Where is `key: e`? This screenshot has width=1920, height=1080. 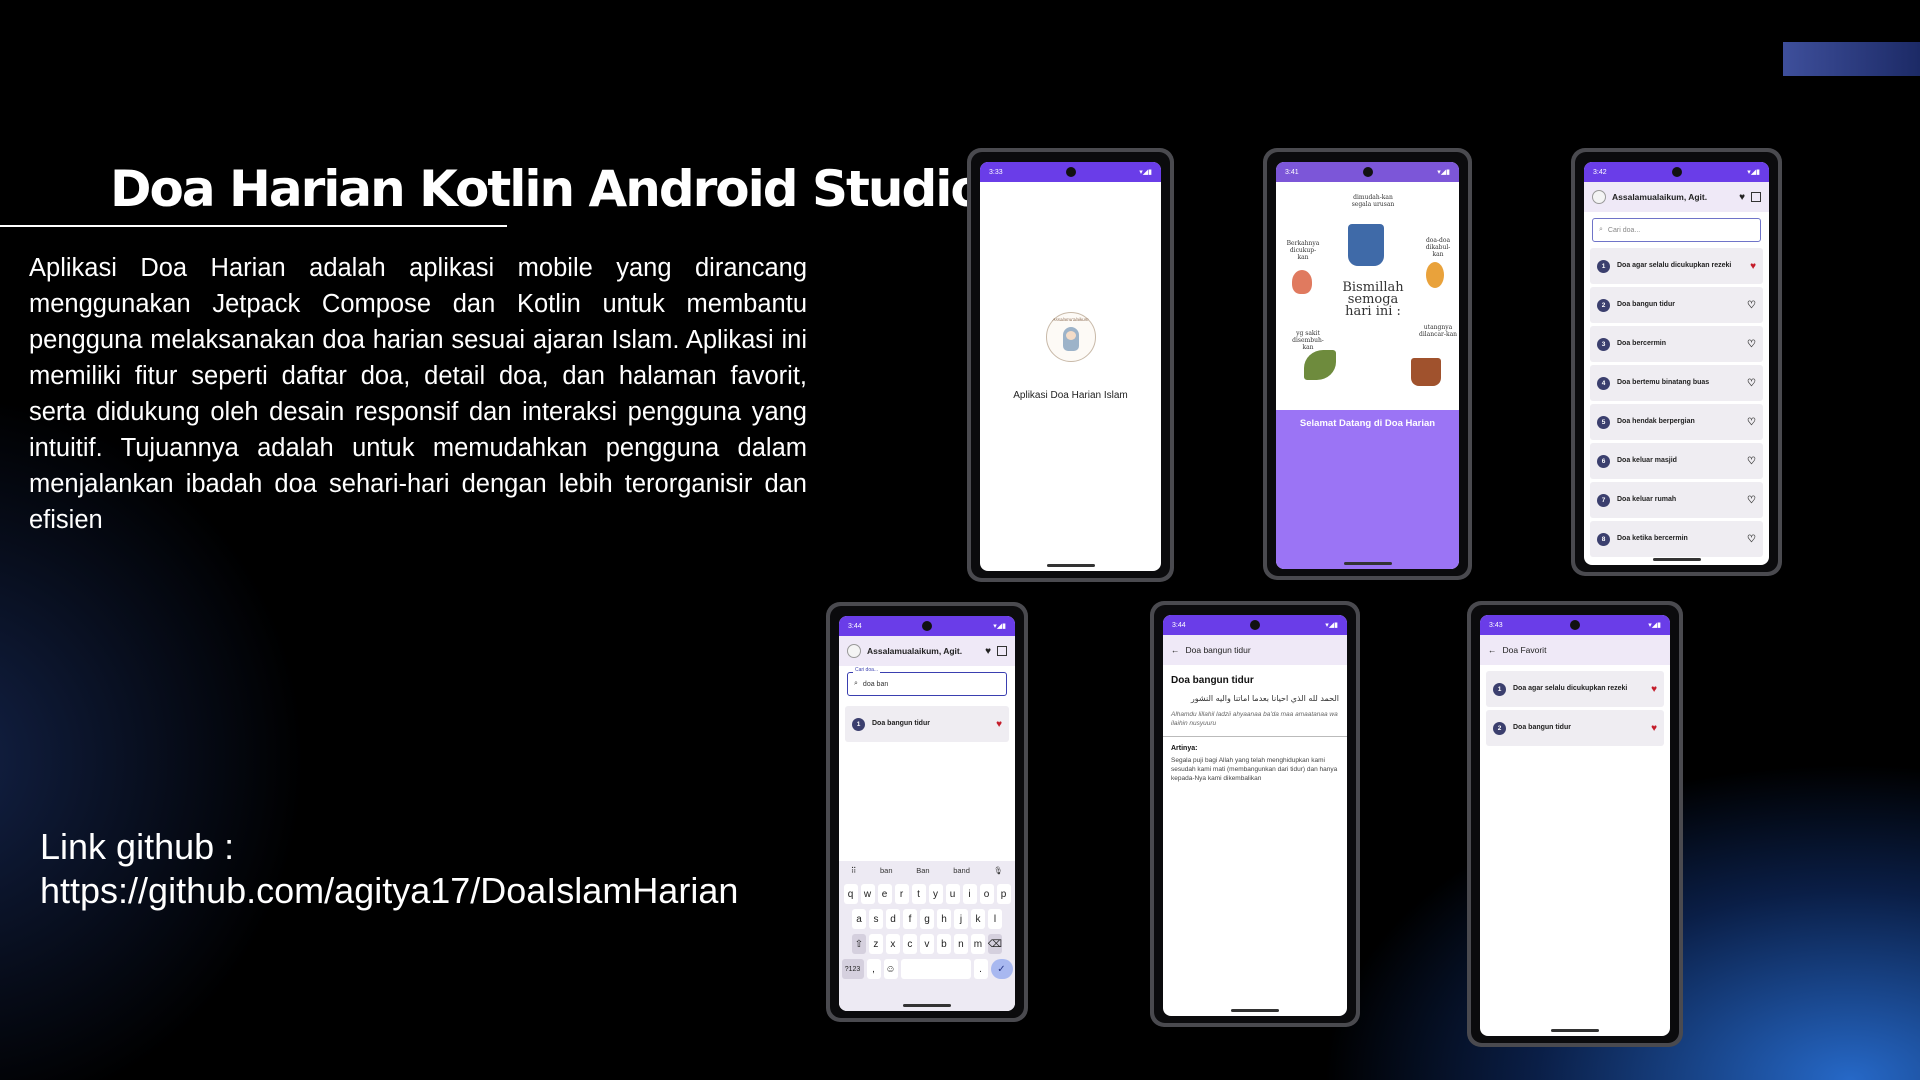
key: e is located at coordinates (884, 894).